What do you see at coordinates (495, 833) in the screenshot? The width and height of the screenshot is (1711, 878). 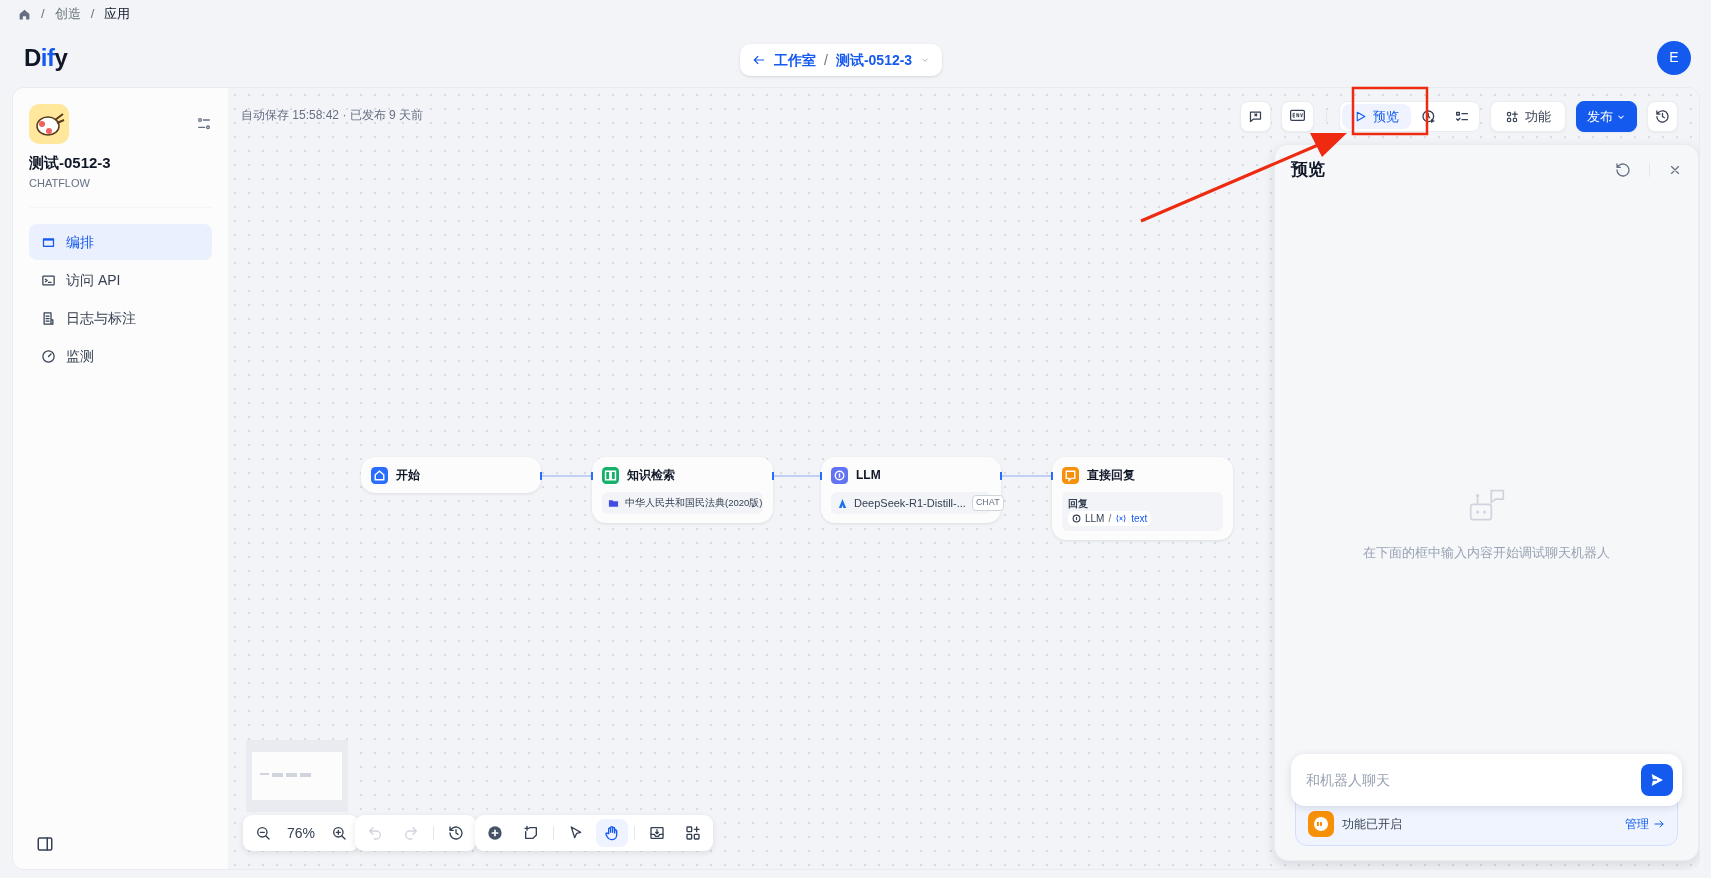 I see `plus-circle-icon` at bounding box center [495, 833].